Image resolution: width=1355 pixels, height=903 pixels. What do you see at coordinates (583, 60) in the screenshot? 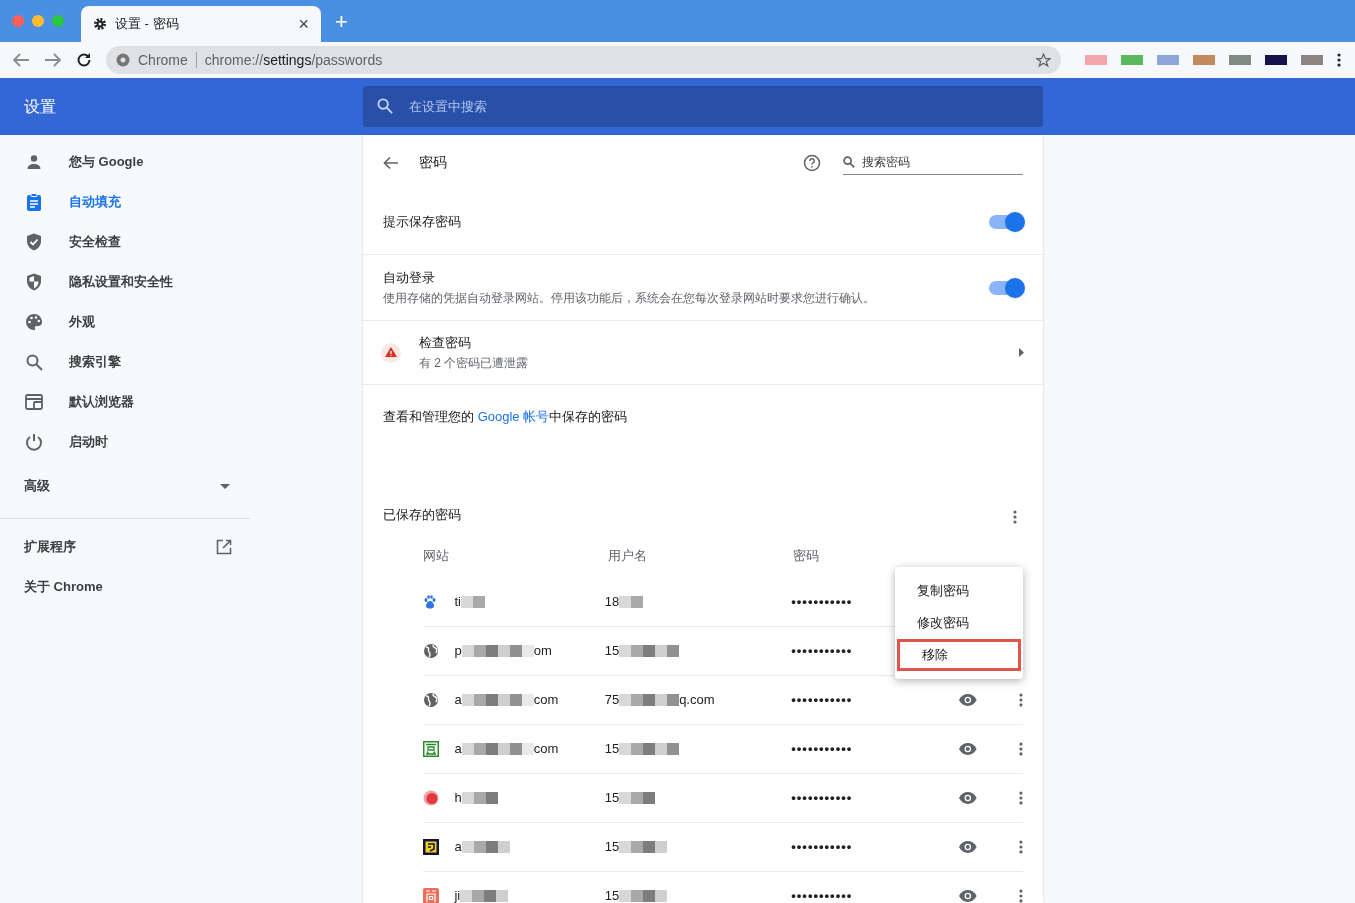
I see `address-bar: Chrome chrome://settings/passwords` at bounding box center [583, 60].